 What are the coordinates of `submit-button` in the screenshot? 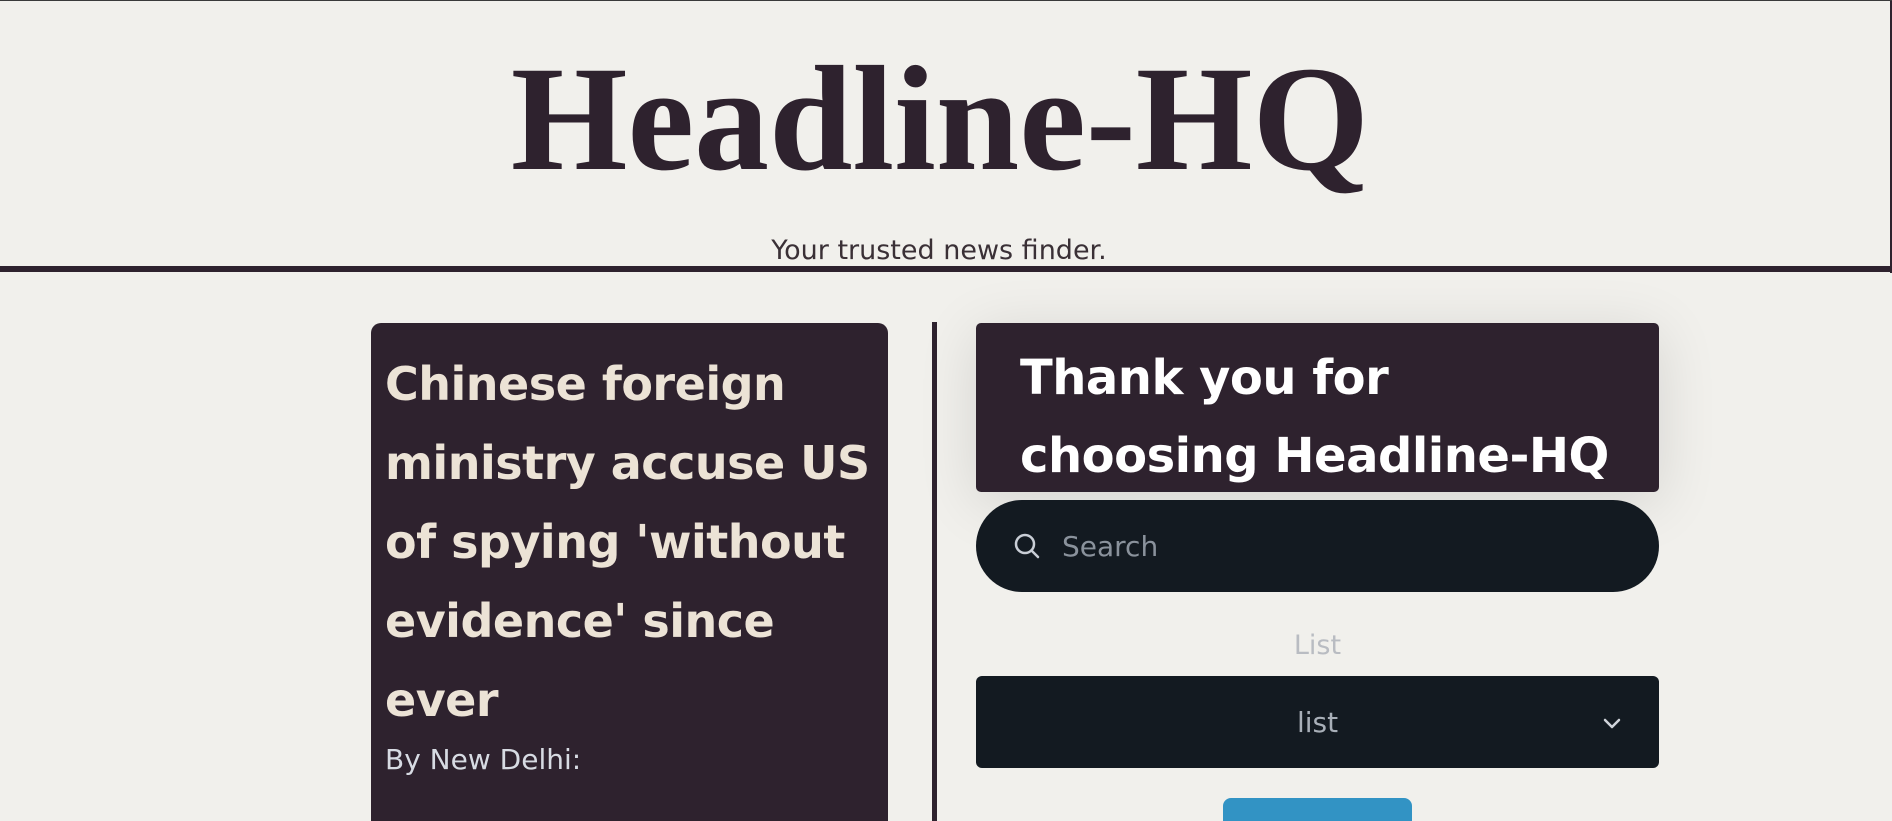 It's located at (1317, 809).